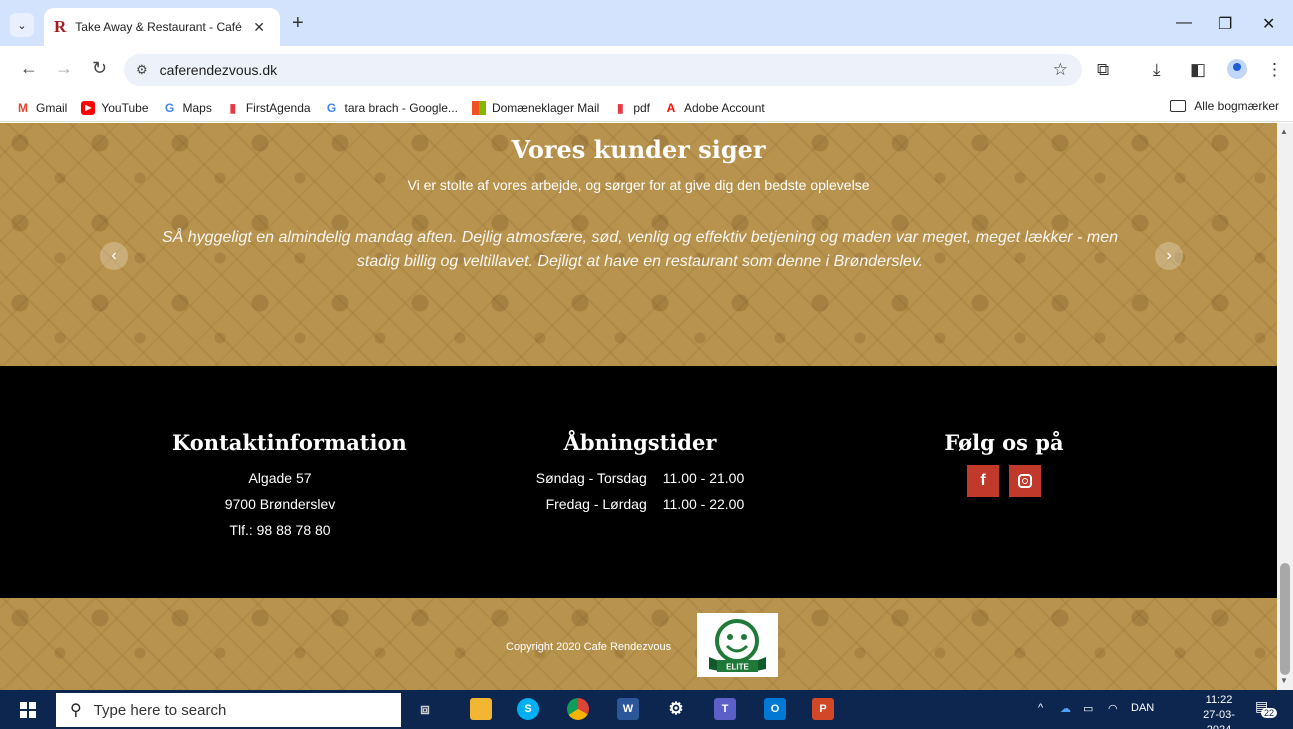  Describe the element at coordinates (1004, 481) in the screenshot. I see `social-links: f` at that location.